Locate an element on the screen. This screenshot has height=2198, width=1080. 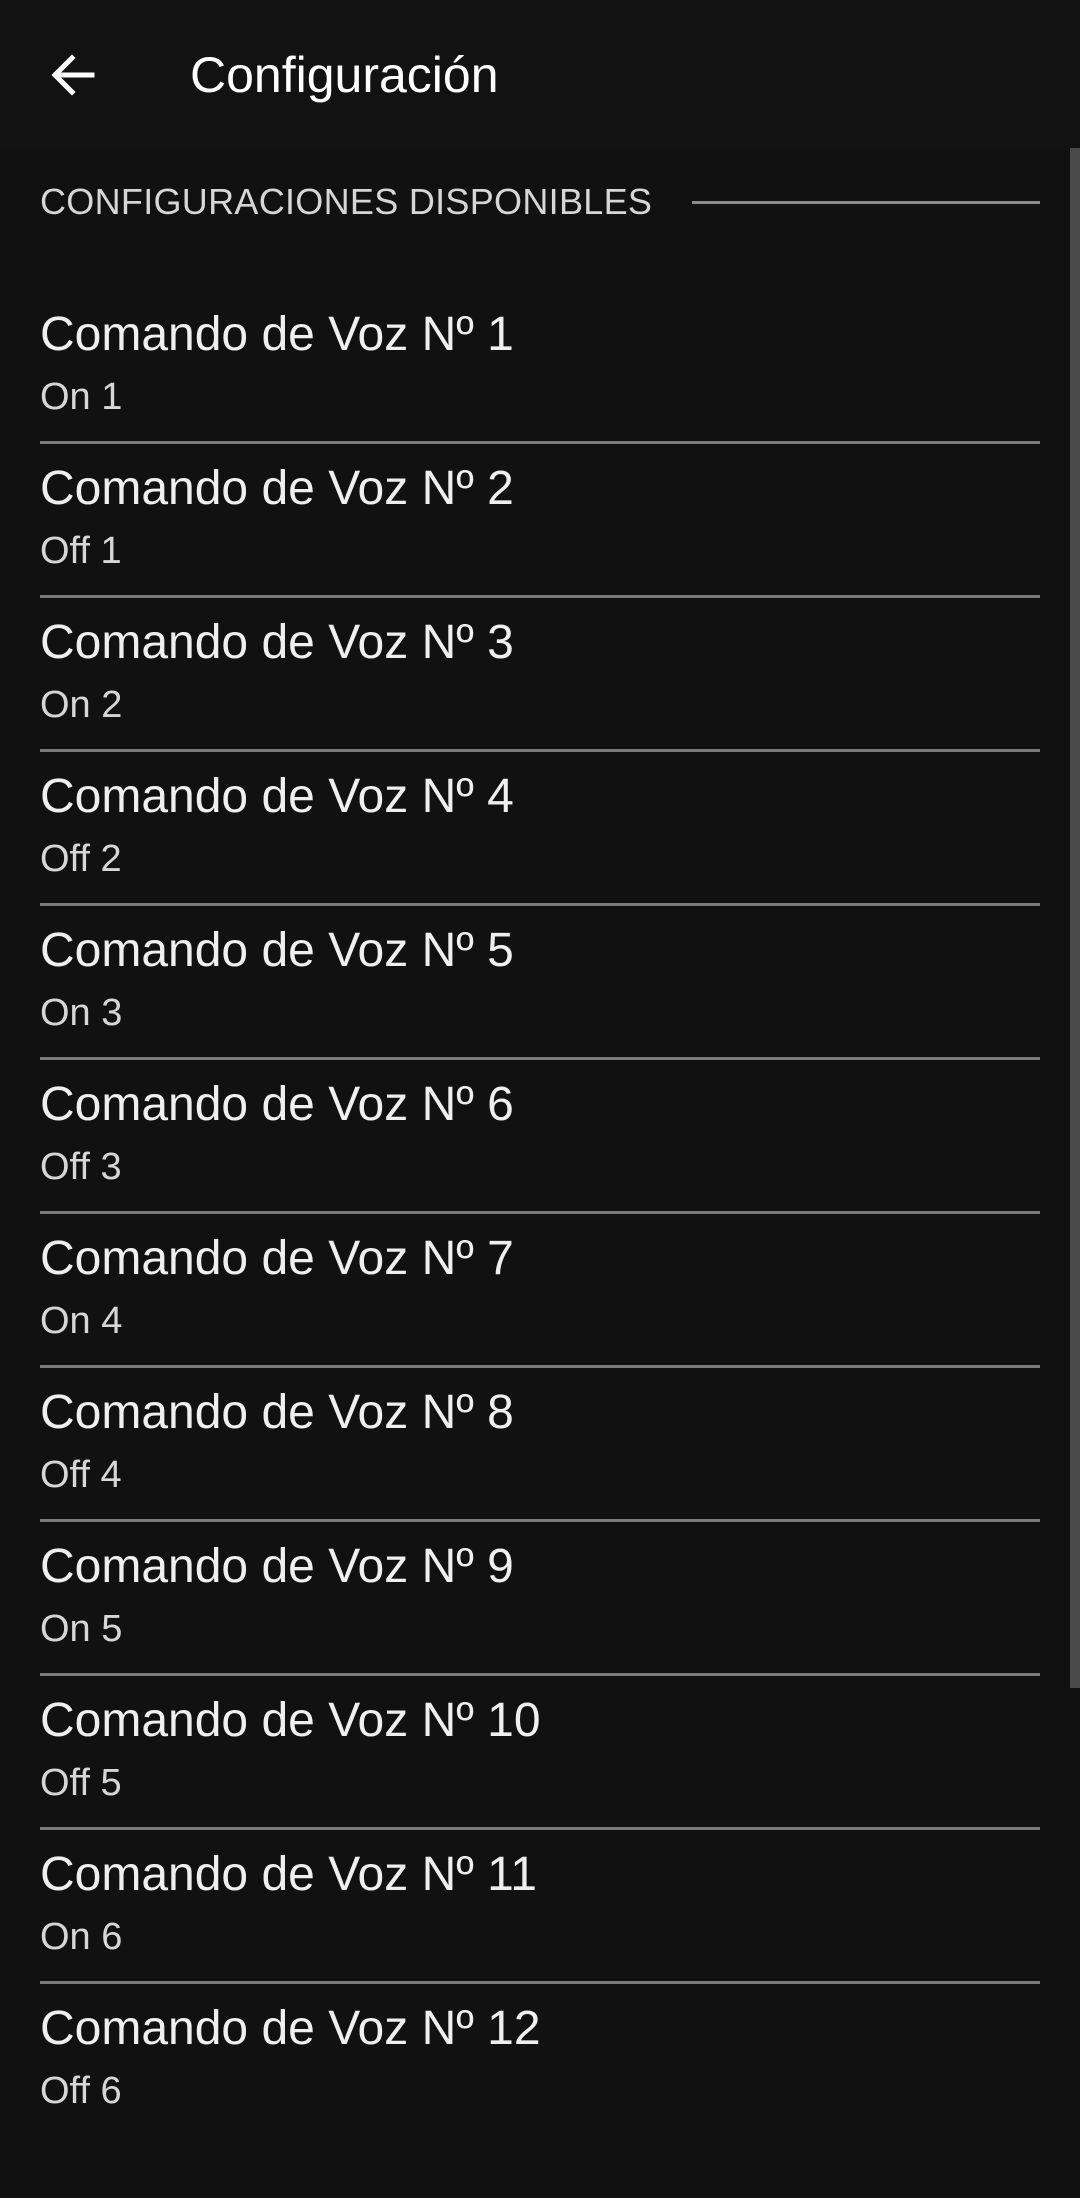
item-summary: On 3 is located at coordinates (81, 1013).